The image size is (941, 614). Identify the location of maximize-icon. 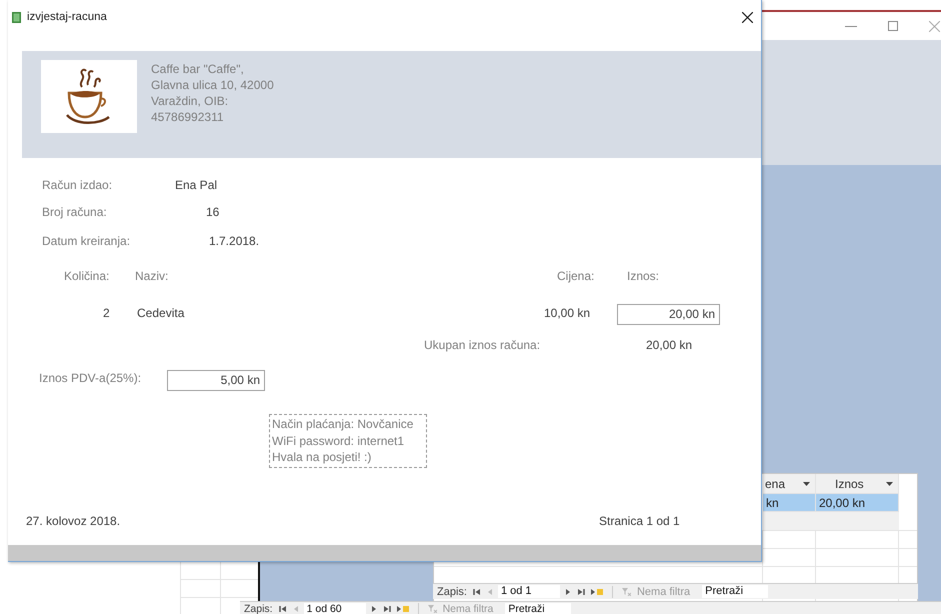
(893, 26).